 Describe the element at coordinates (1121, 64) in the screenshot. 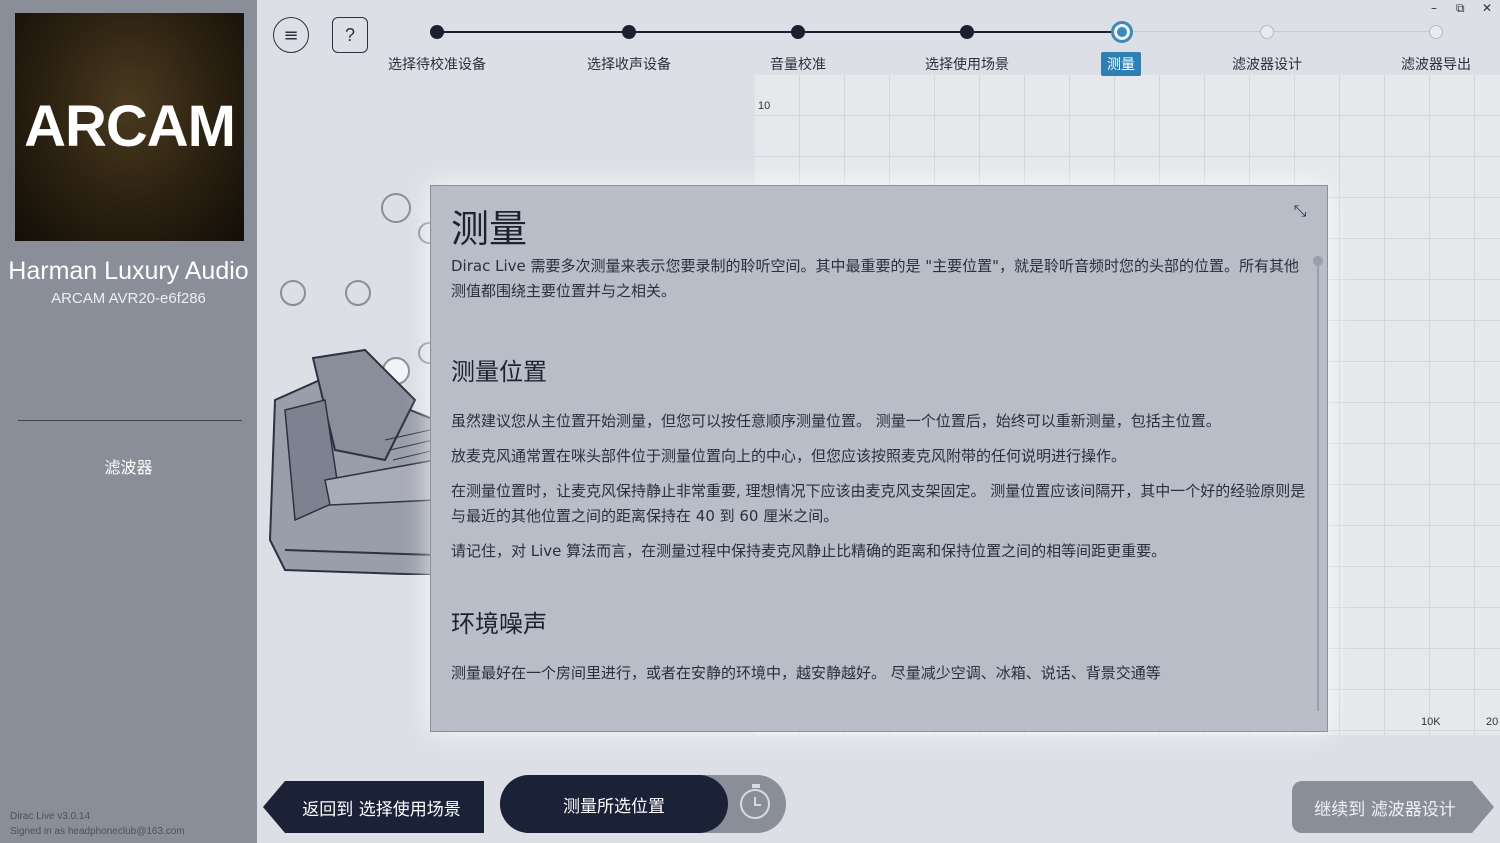

I see `step-label-5-active: 测量` at that location.